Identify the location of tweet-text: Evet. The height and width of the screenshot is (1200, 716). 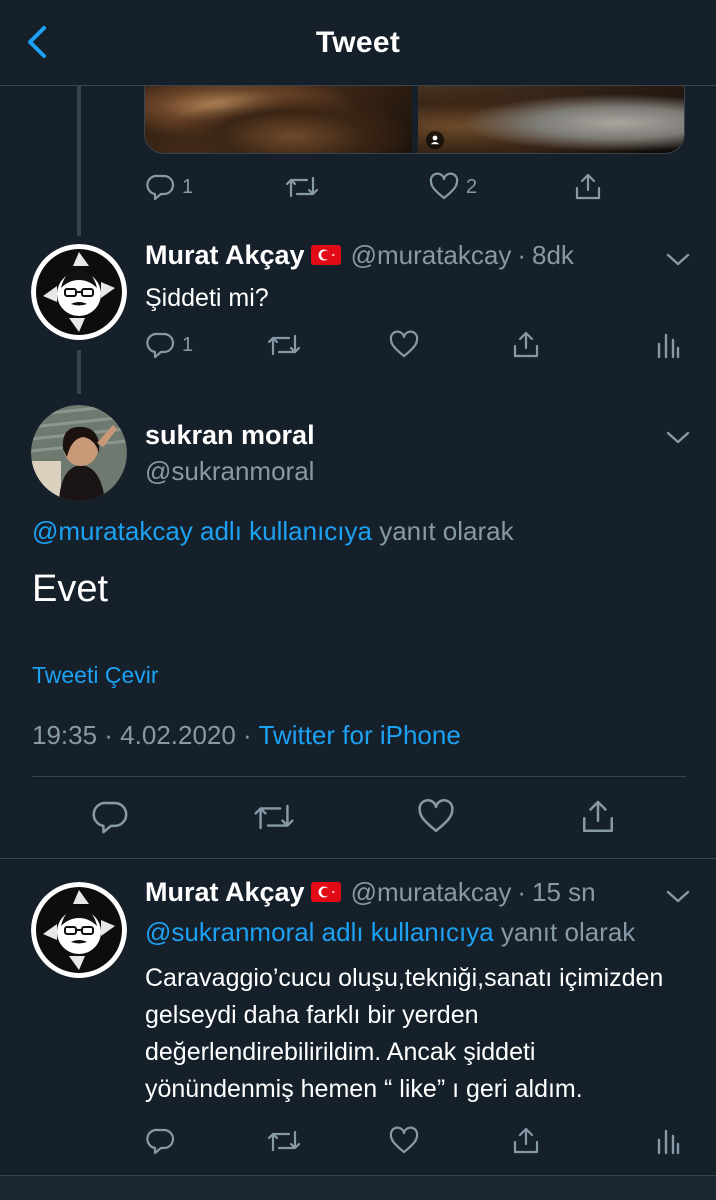
(70, 589).